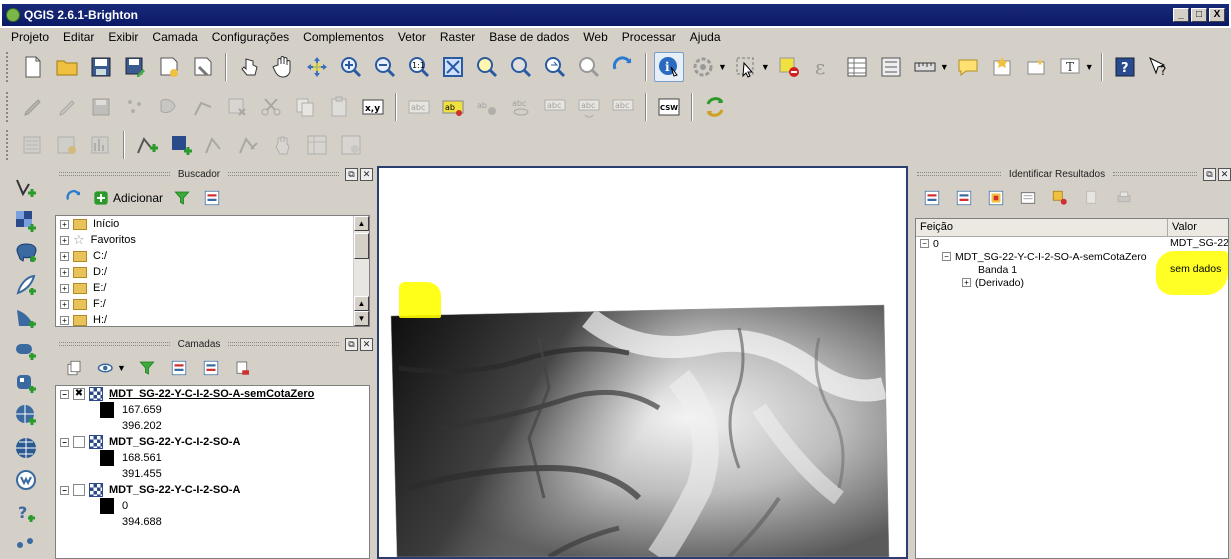 The height and width of the screenshot is (559, 1231). I want to click on label-properties-icon: abc, so click(623, 107).